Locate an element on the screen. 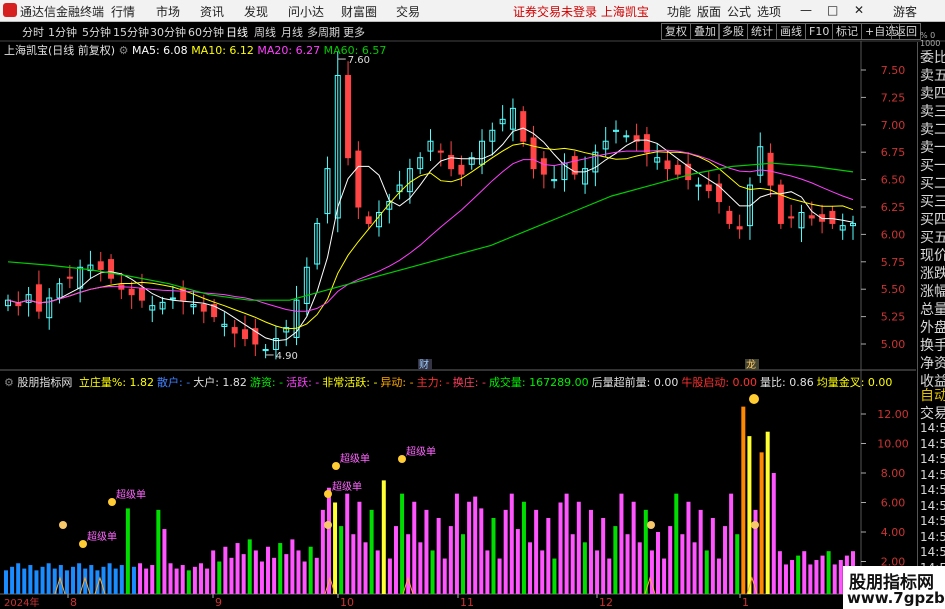  indicator-value-4: 活跃: - is located at coordinates (303, 382).